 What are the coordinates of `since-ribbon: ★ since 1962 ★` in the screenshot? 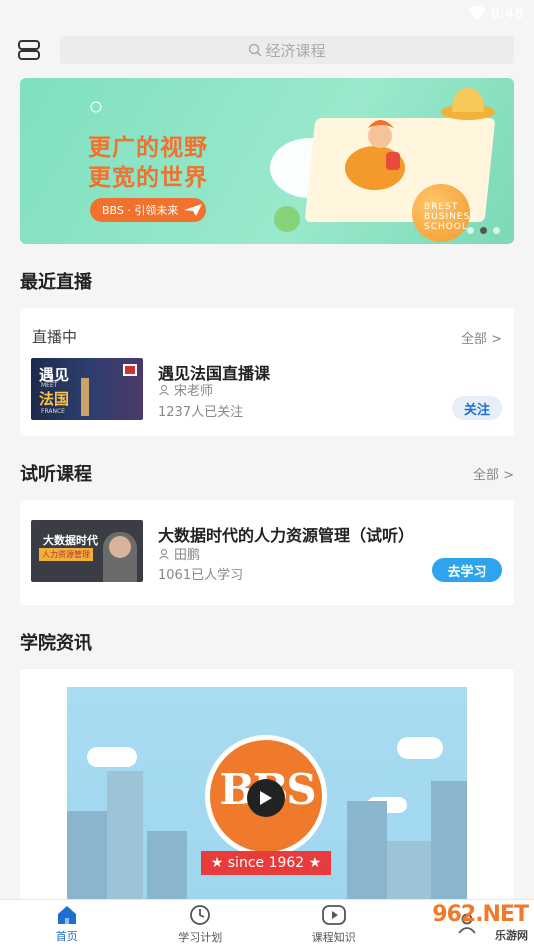 It's located at (266, 863).